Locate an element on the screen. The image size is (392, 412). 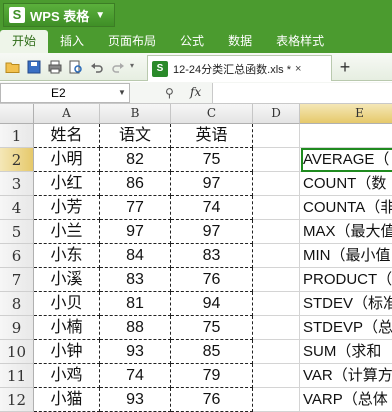
select-all-corner is located at coordinates (17, 114).